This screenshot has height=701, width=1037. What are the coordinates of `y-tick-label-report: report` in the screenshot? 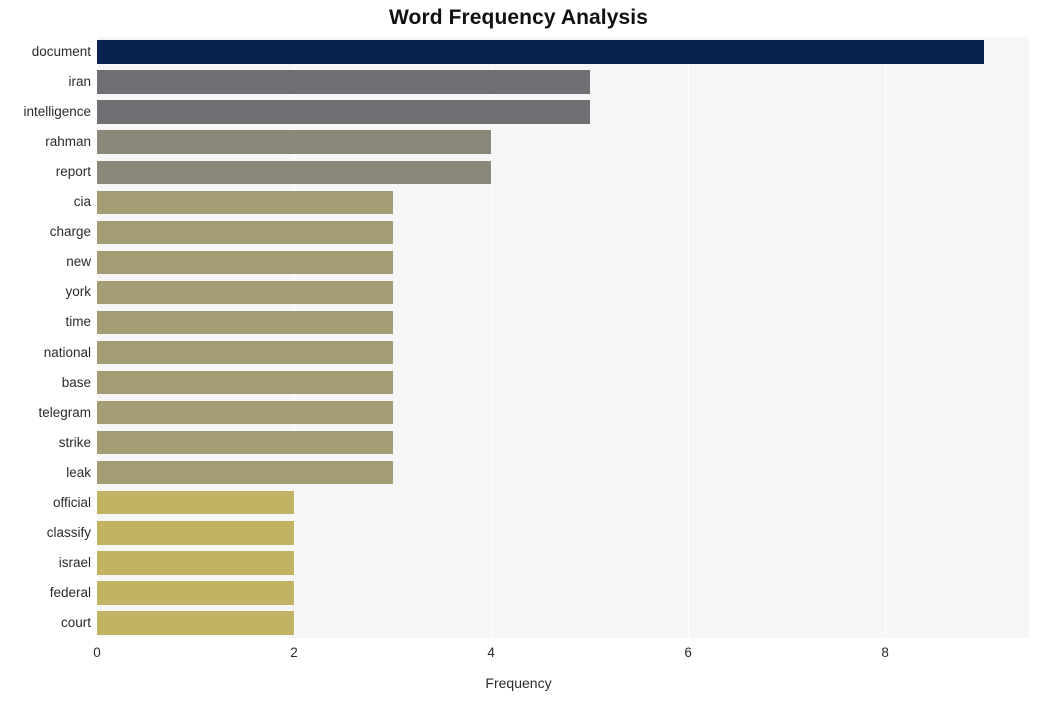 It's located at (73, 172).